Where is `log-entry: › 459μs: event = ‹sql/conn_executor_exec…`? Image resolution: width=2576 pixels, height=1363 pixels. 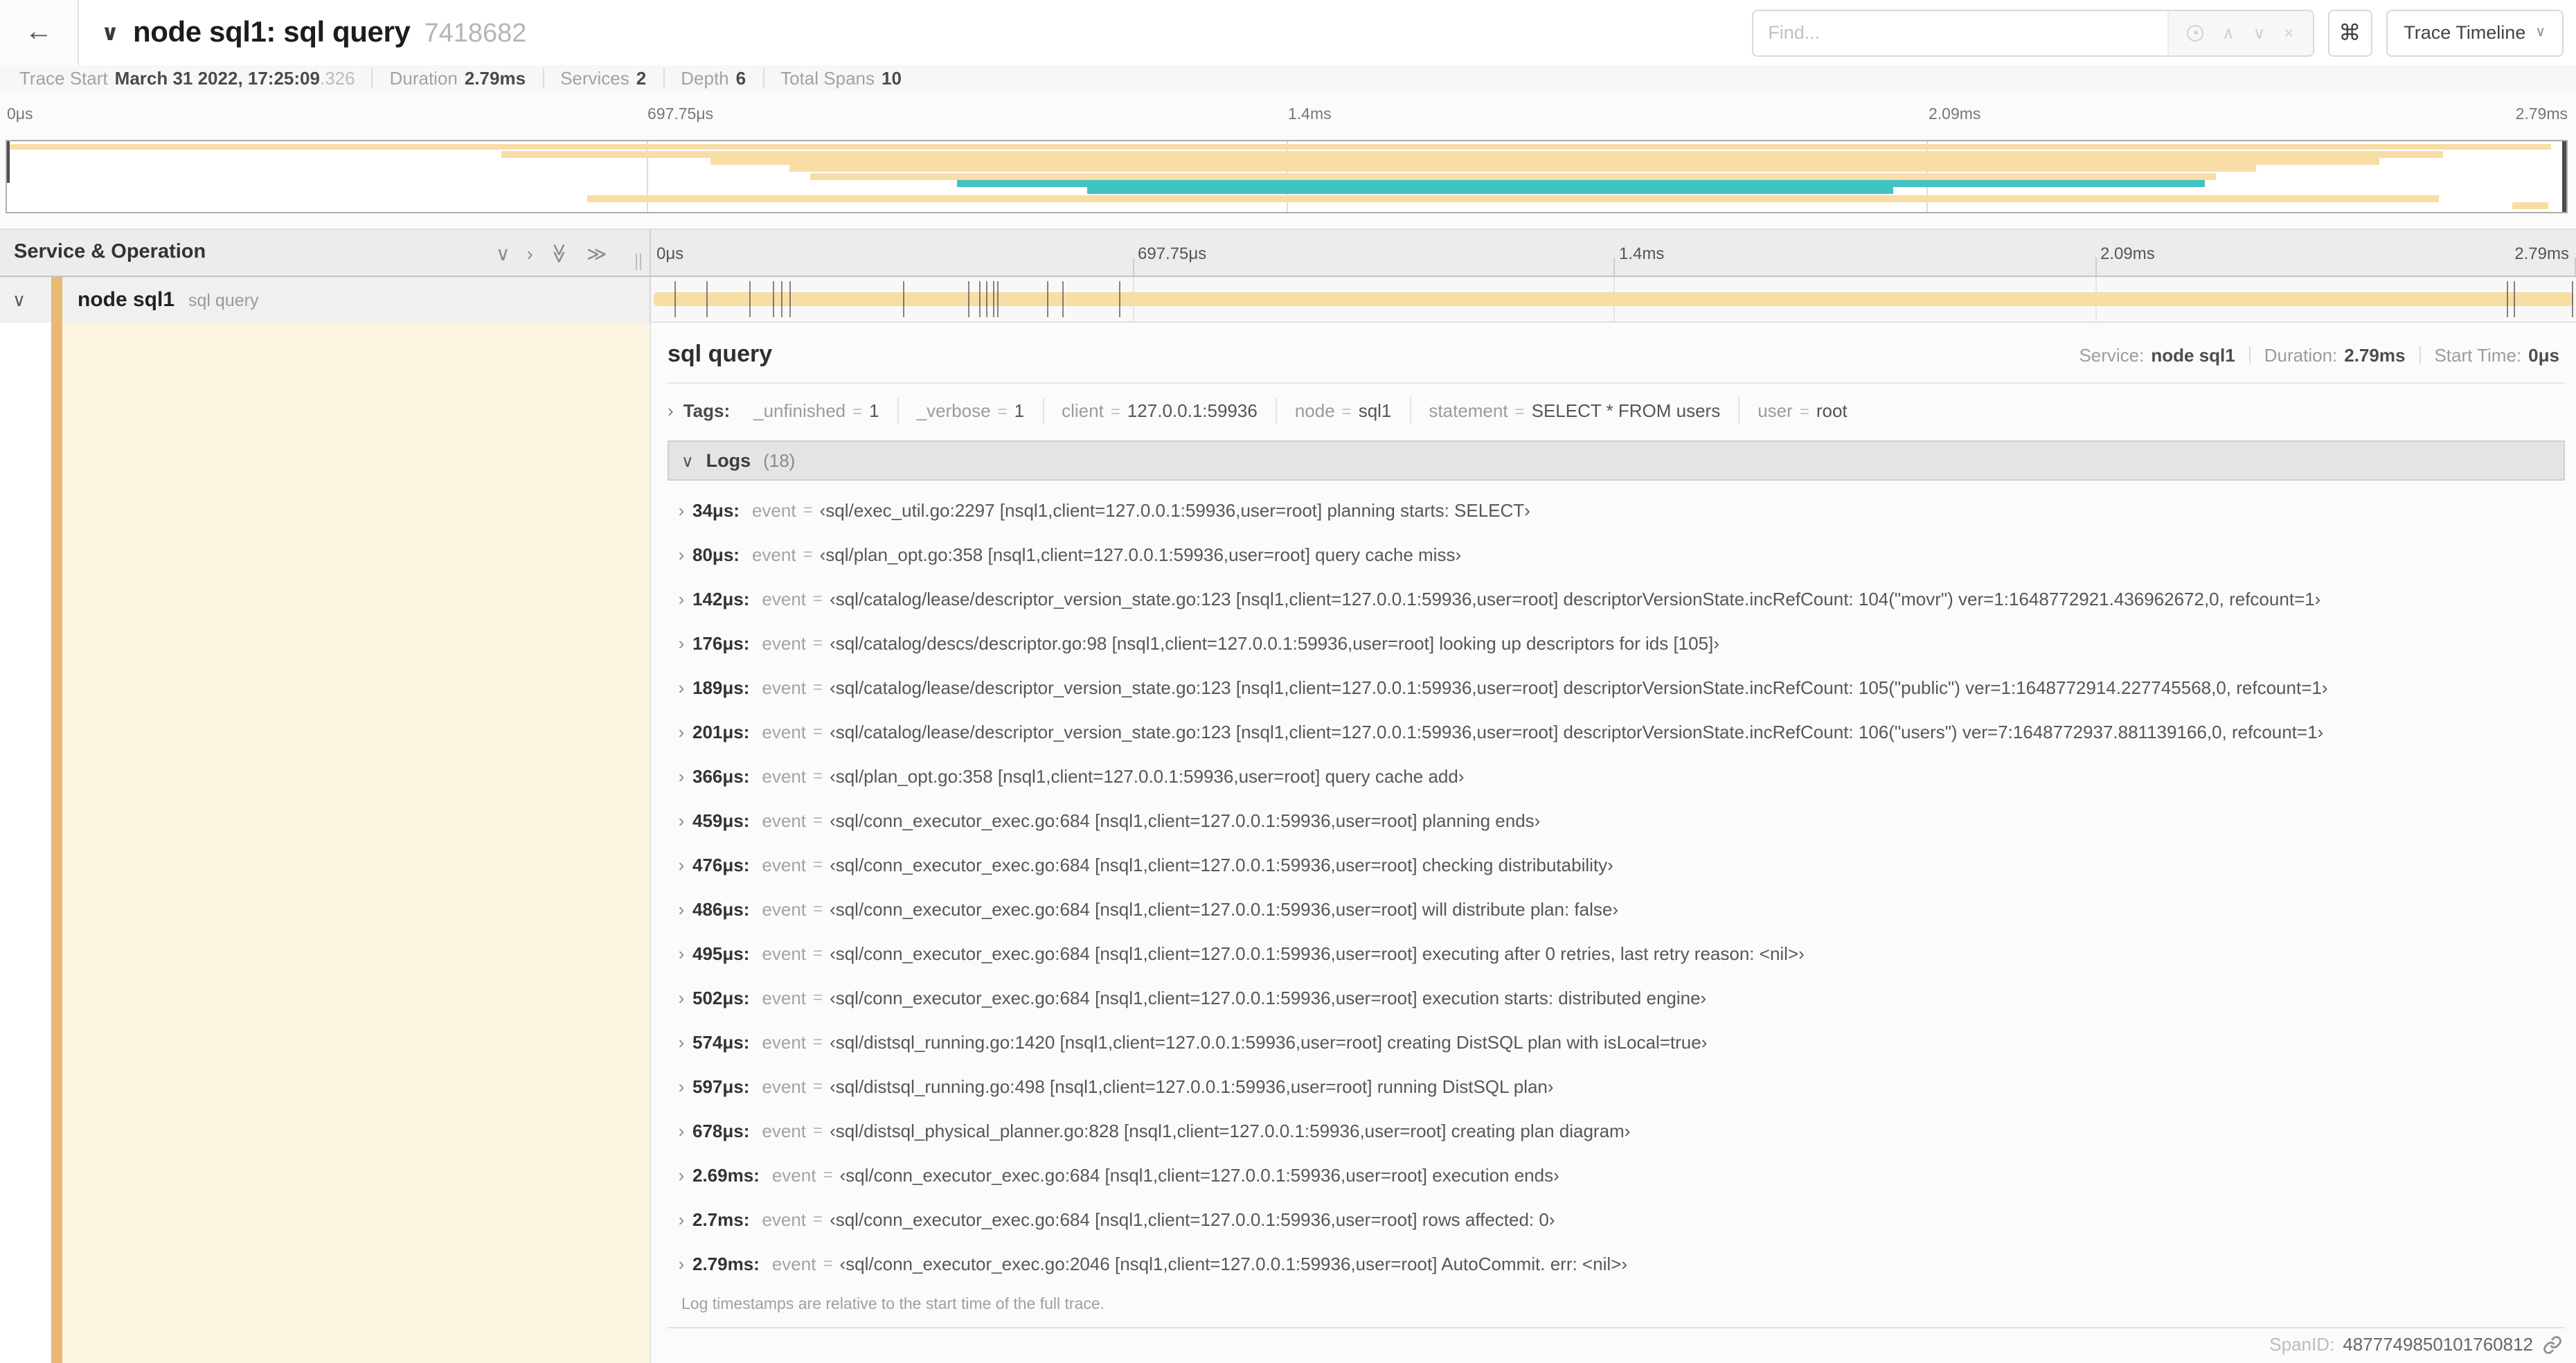
log-entry: › 459μs: event = ‹sql/conn_executor_exec… is located at coordinates (1618, 820).